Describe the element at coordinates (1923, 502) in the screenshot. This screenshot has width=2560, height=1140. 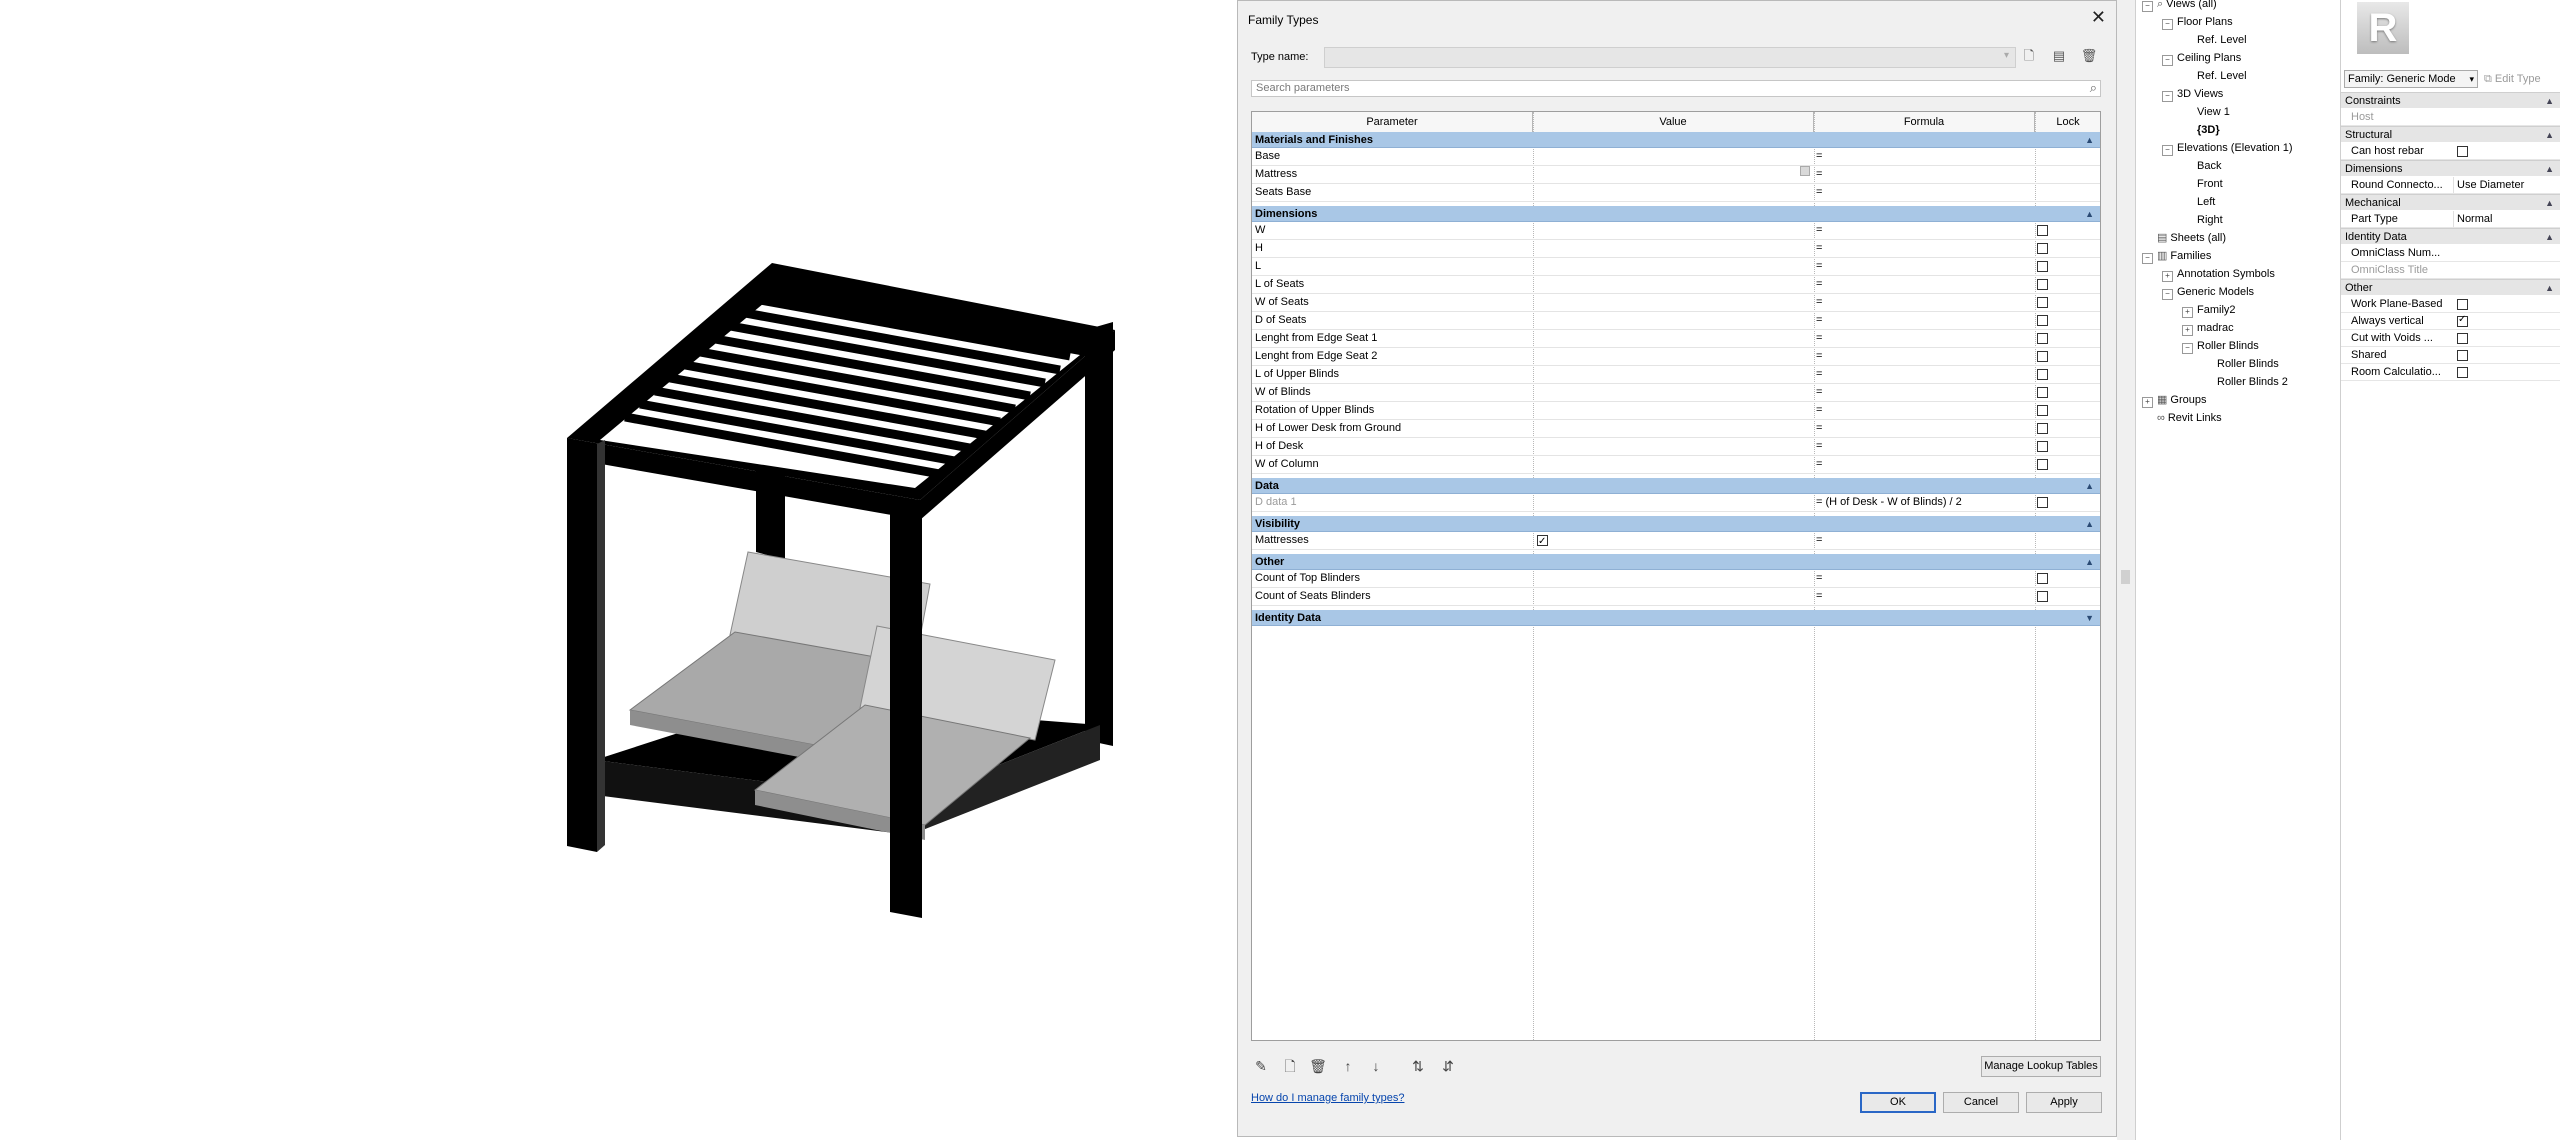
I see `parameter-formula: = (H of Desk - W of Blinds) / 2` at that location.